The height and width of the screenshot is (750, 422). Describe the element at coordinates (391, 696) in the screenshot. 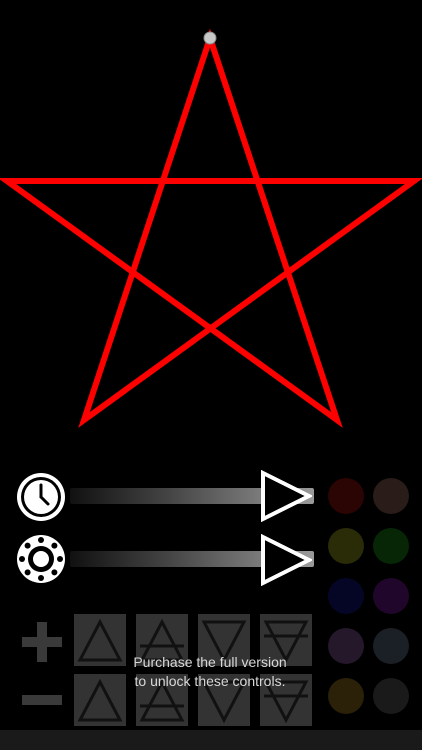

I see `color-swatch-gray` at that location.